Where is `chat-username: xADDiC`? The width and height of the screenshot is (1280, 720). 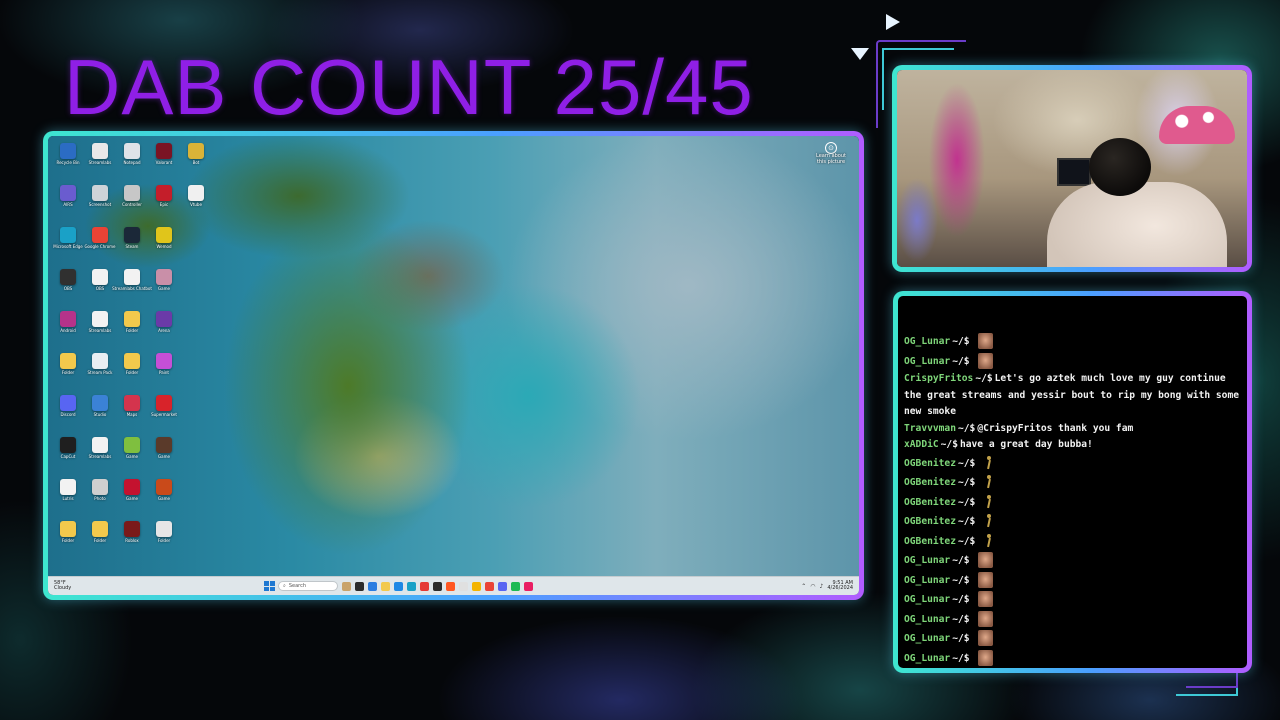
chat-username: xADDiC is located at coordinates (921, 444).